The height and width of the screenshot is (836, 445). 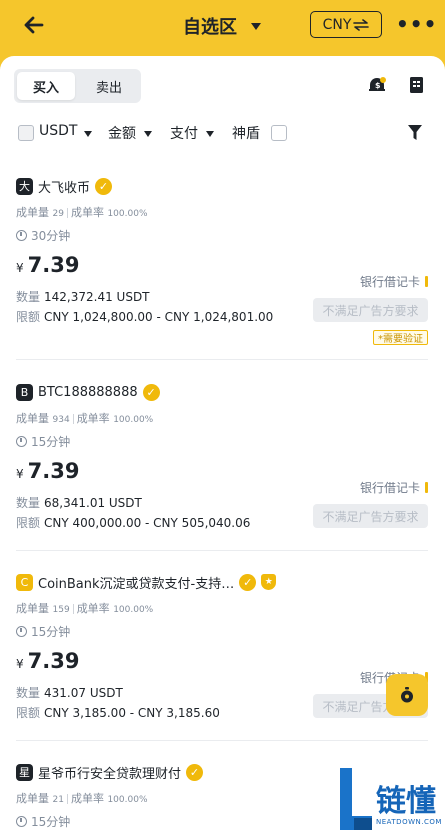 I want to click on back-button, so click(x=35, y=25).